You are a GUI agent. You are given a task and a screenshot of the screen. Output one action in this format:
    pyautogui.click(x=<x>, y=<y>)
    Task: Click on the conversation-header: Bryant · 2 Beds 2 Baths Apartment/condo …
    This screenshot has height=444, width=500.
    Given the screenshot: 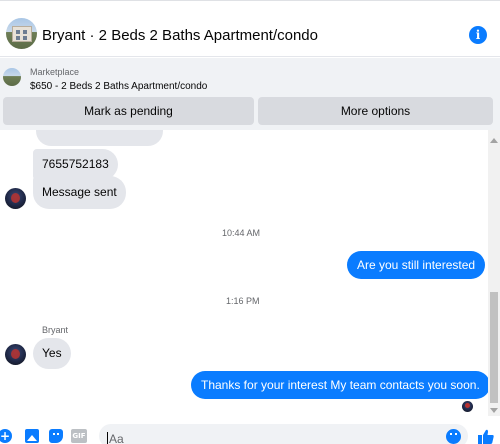 What is the action you would take?
    pyautogui.click(x=250, y=28)
    